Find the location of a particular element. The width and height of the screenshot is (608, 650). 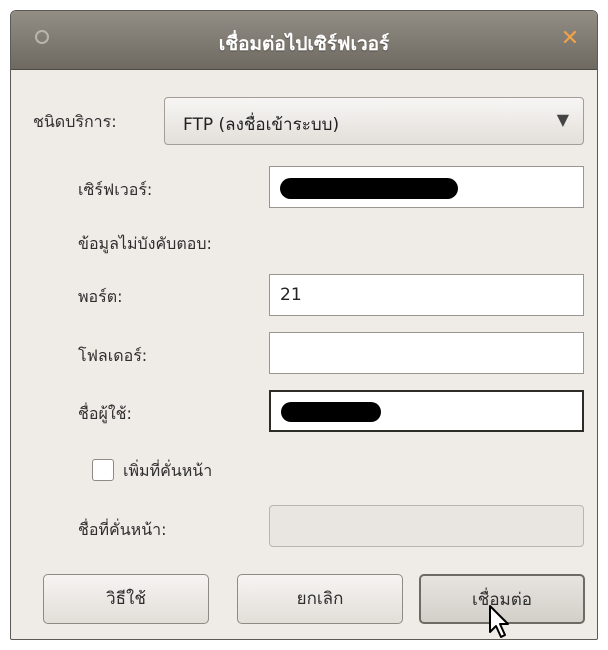

mouse-pointer-icon is located at coordinates (499, 621).